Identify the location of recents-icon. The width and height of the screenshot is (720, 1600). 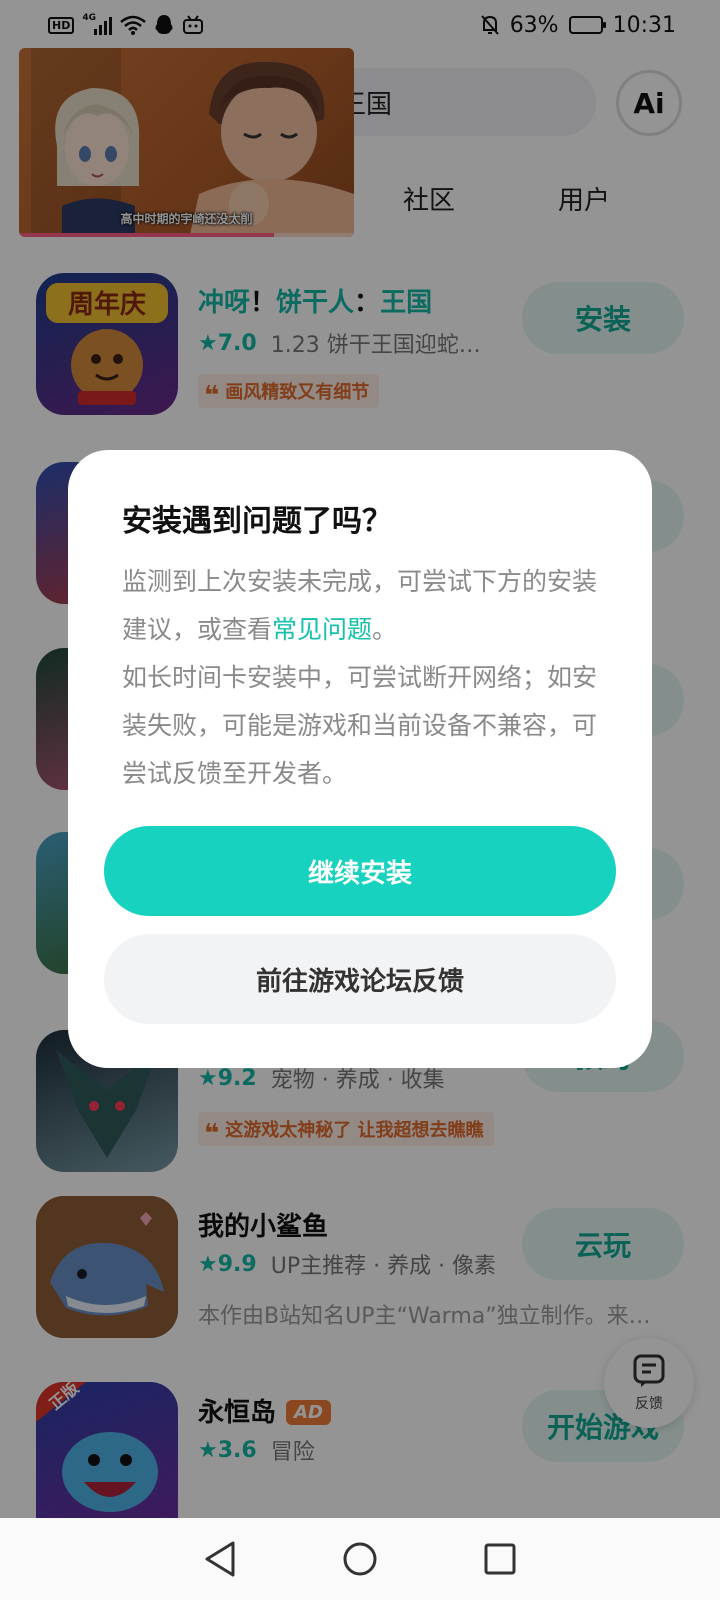
(500, 1559).